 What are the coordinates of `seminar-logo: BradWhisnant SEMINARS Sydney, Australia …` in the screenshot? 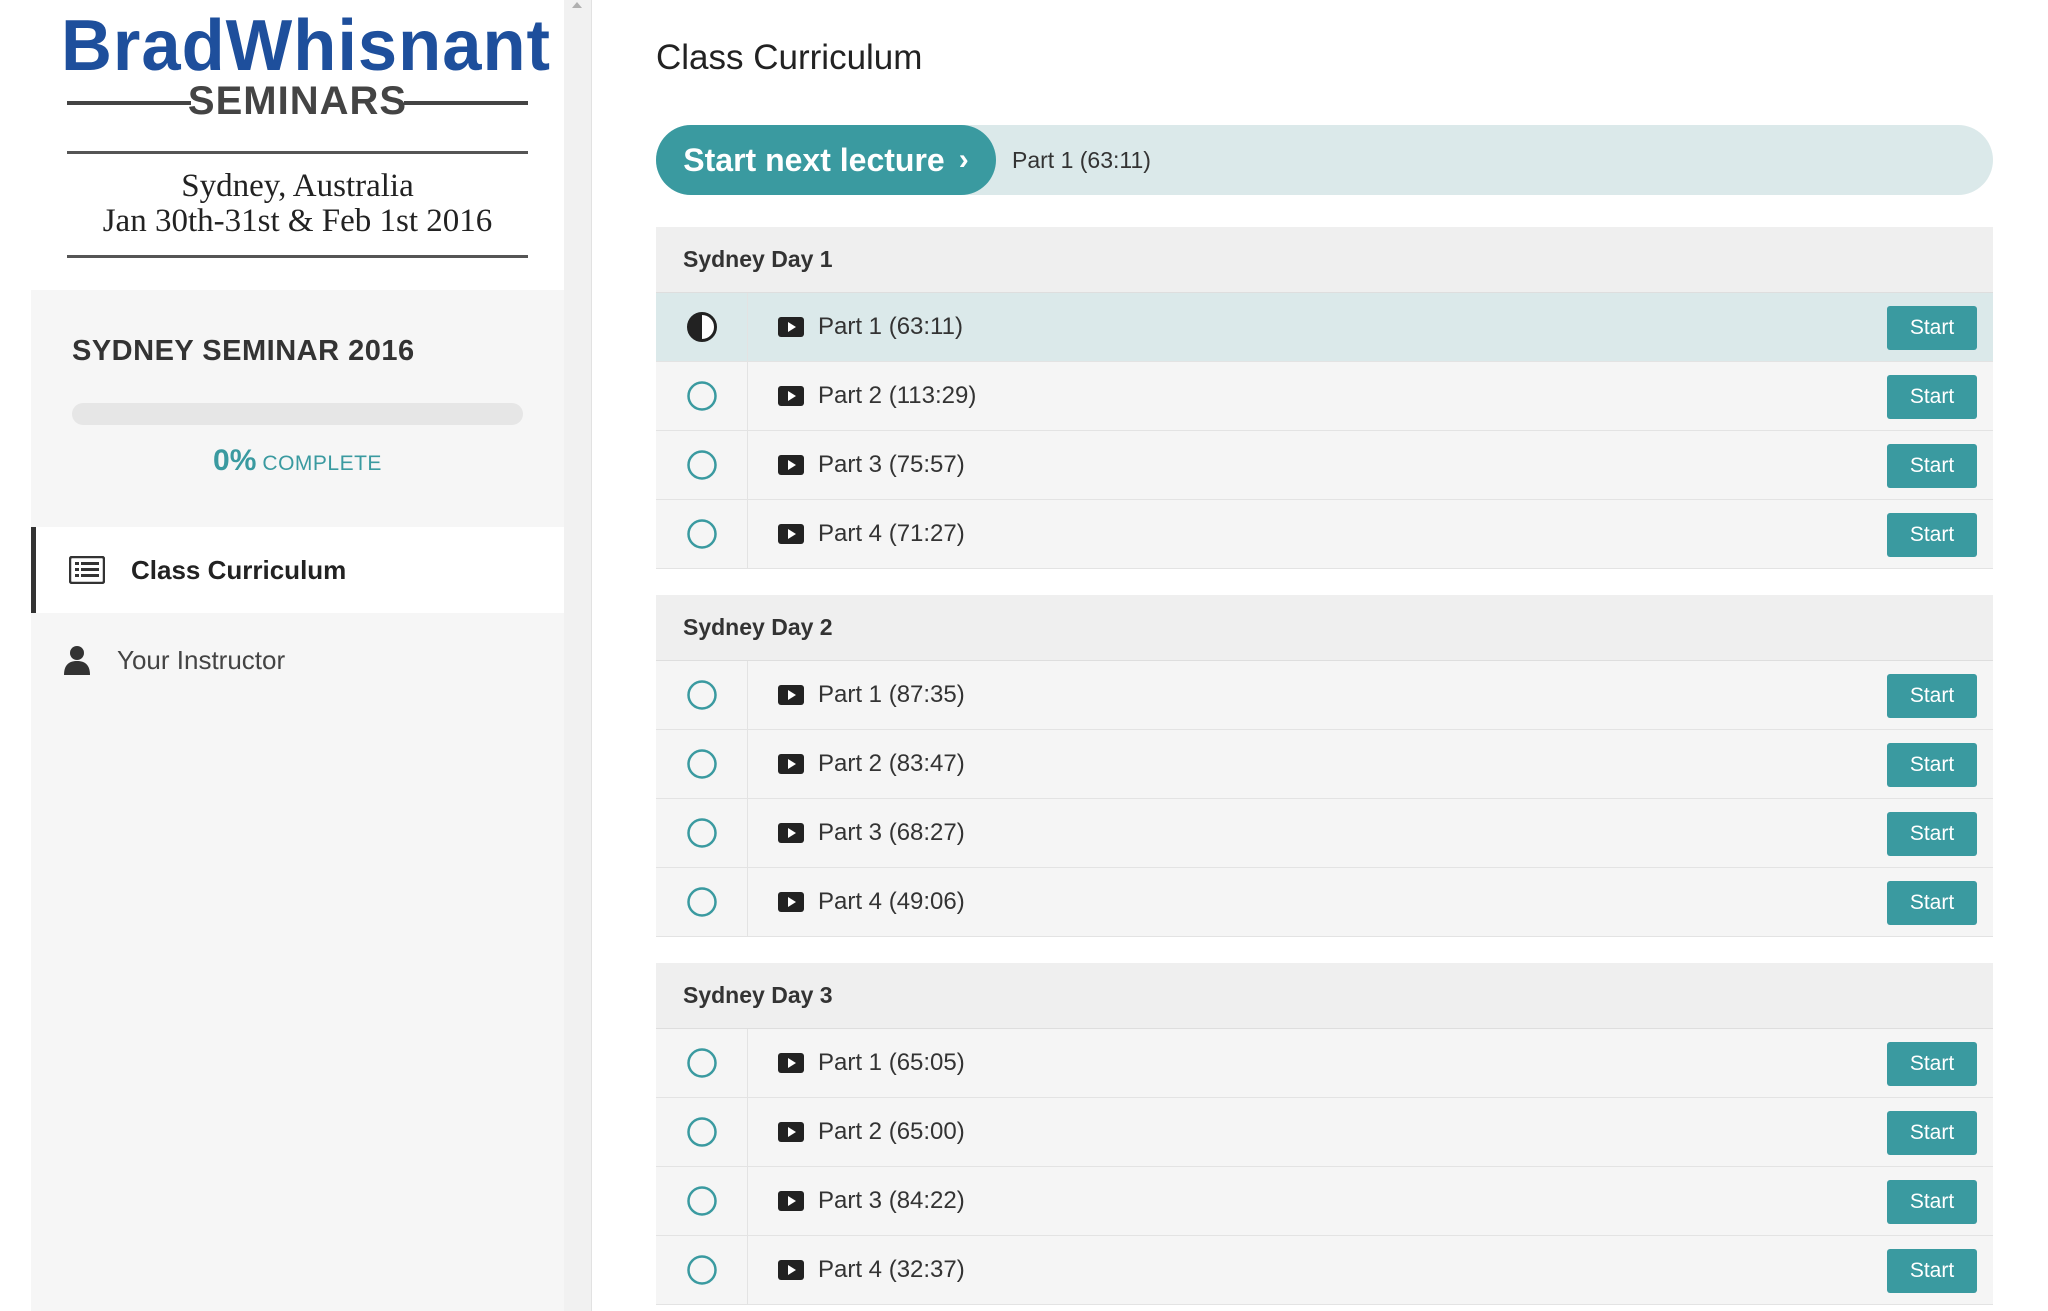 It's located at (297, 145).